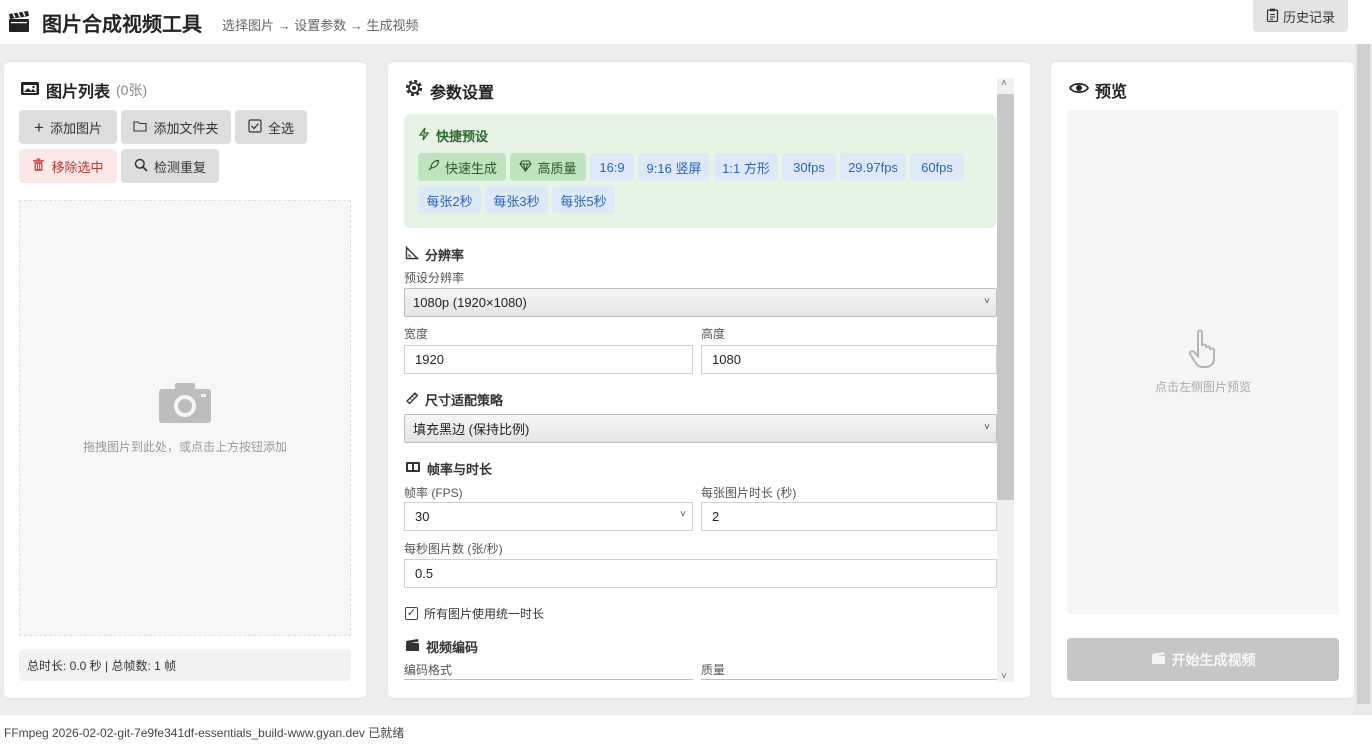 This screenshot has height=750, width=1372. I want to click on width-input: 1920, so click(548, 359).